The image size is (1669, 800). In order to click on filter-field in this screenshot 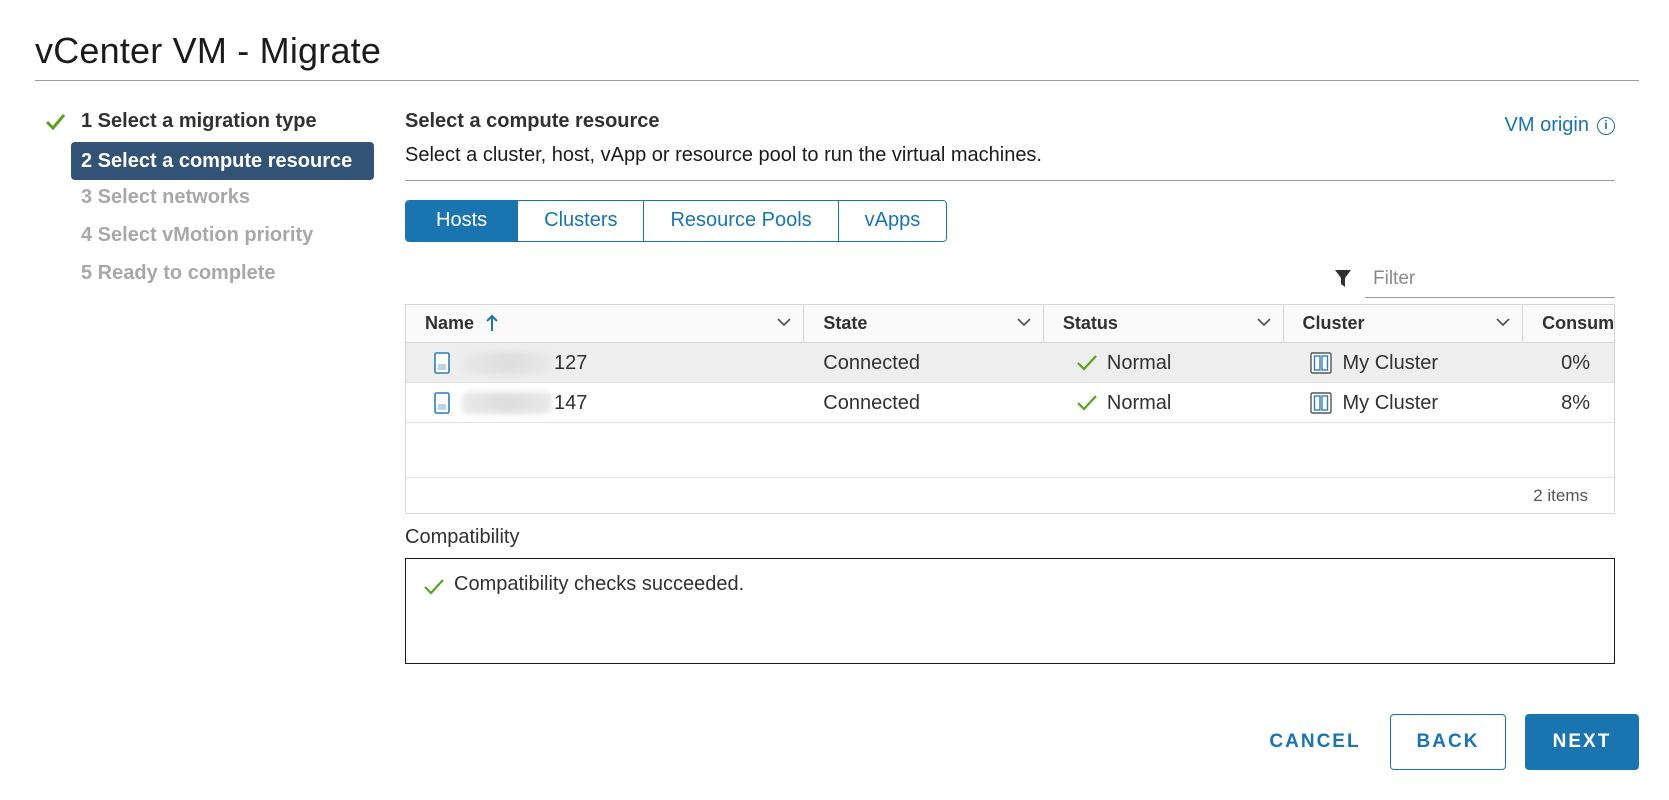, I will do `click(1475, 279)`.